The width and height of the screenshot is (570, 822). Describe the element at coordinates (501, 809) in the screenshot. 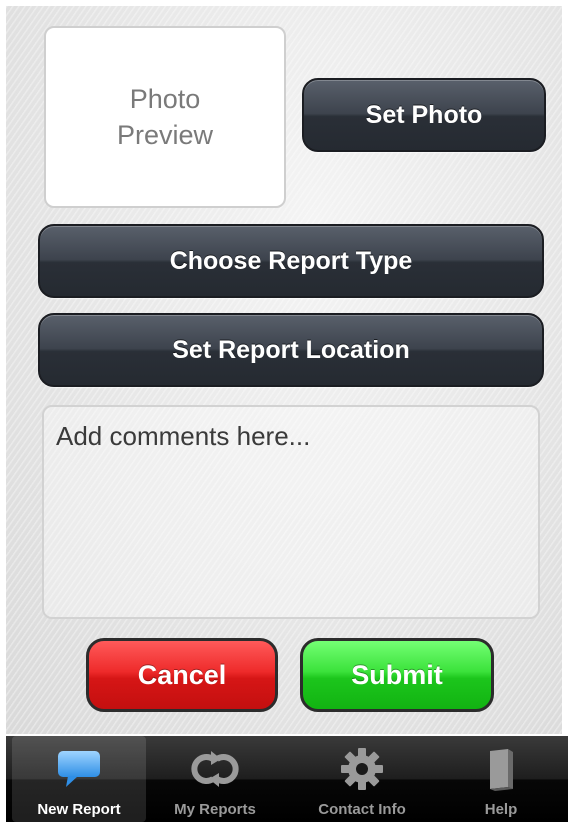

I see `tab-label: Help` at that location.